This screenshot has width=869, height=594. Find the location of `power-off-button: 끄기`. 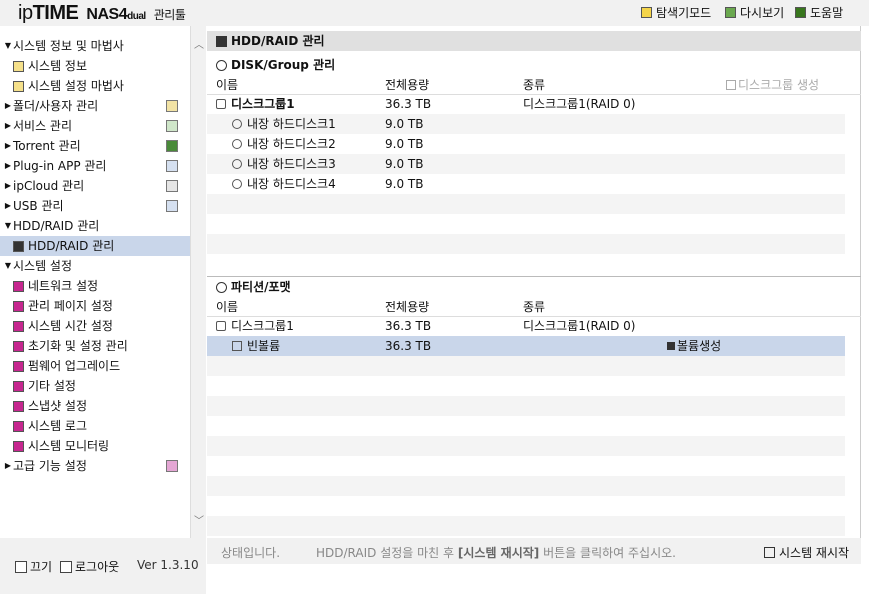

power-off-button: 끄기 is located at coordinates (33, 566).